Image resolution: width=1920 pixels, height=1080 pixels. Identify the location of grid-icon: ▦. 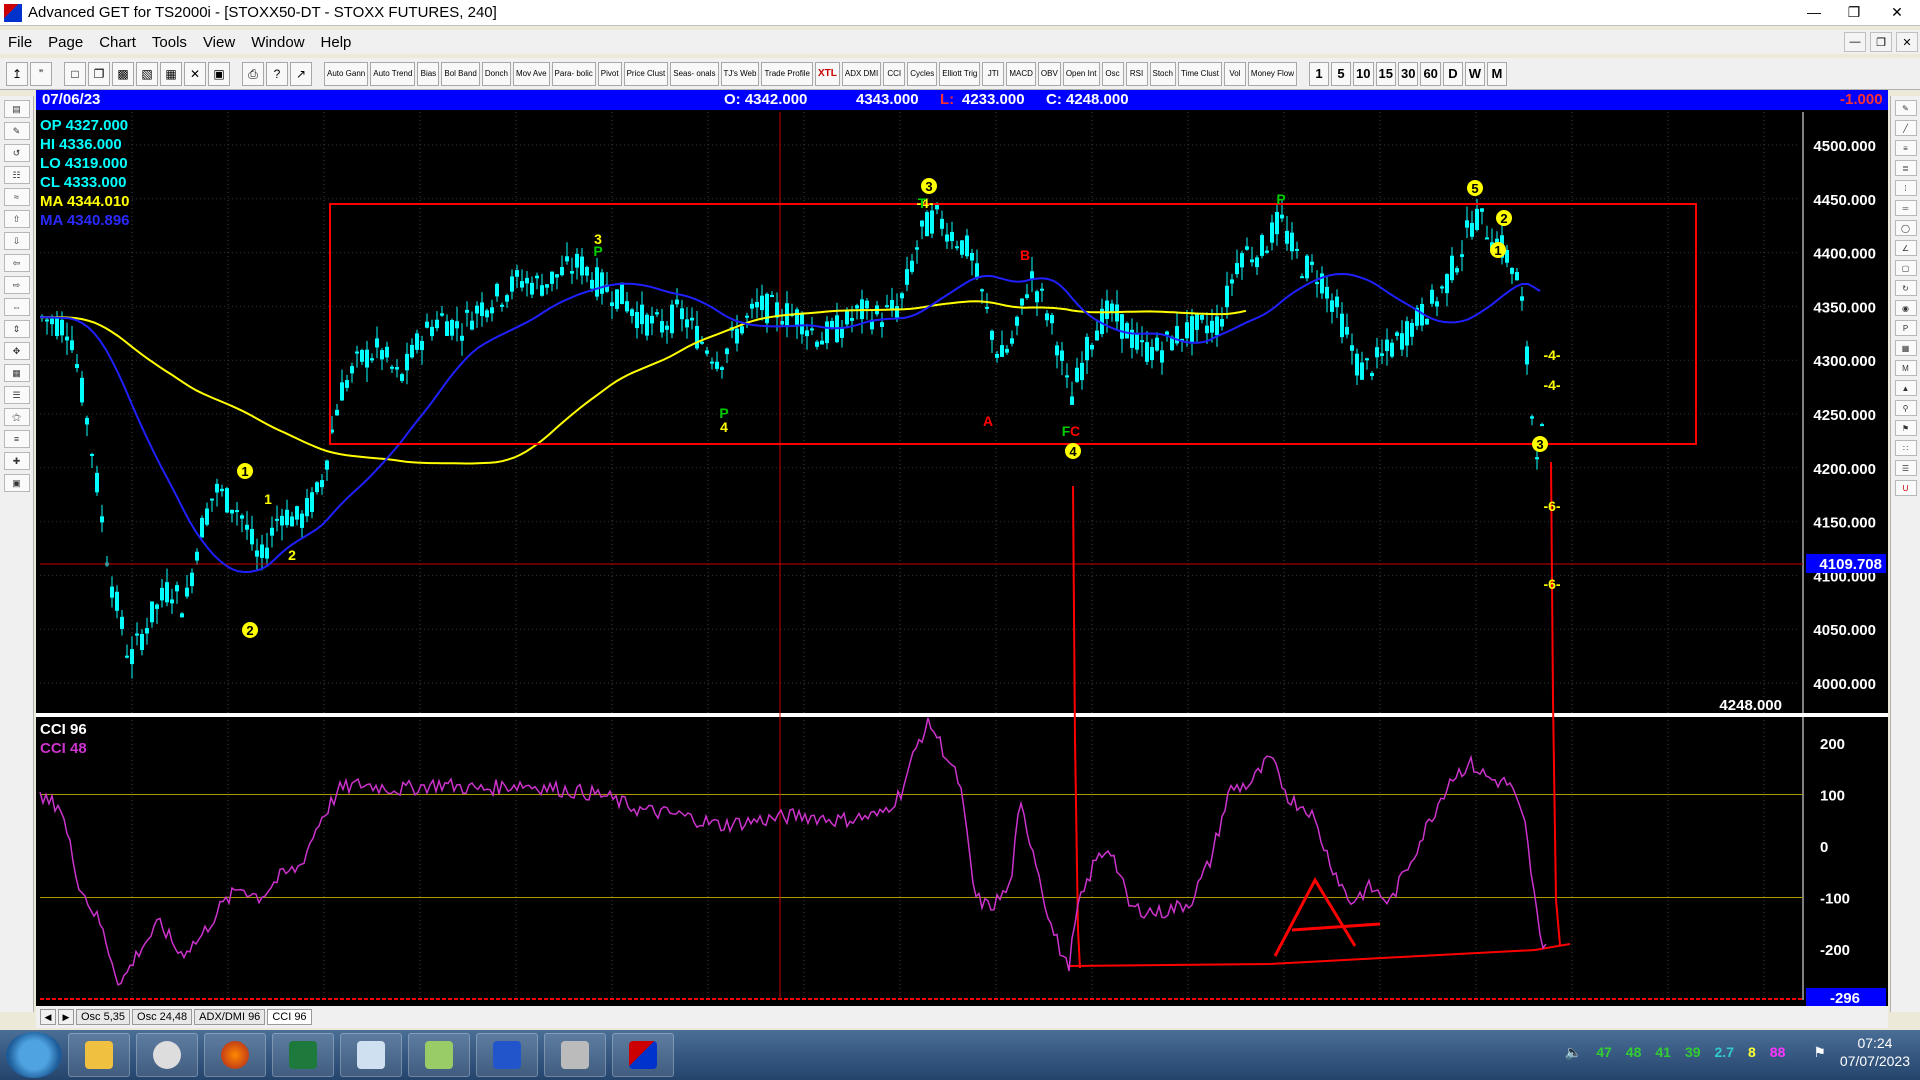
(171, 73).